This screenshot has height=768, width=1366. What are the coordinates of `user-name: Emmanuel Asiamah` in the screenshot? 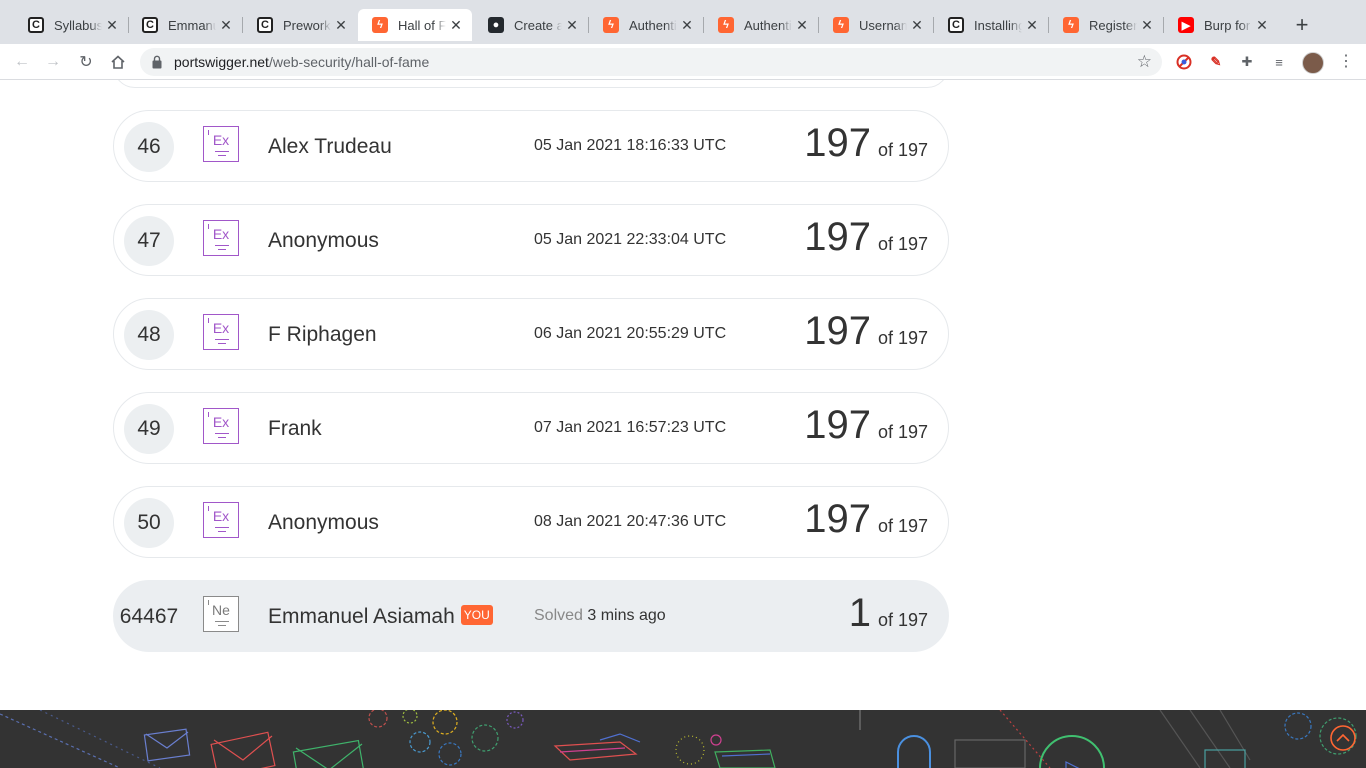 It's located at (361, 616).